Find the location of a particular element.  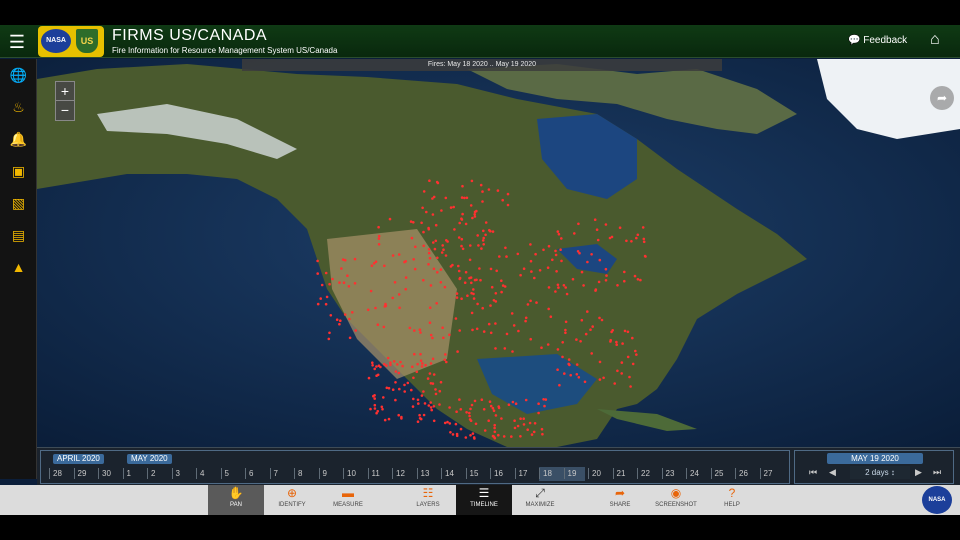

map-share-icon: ➦ is located at coordinates (942, 98).